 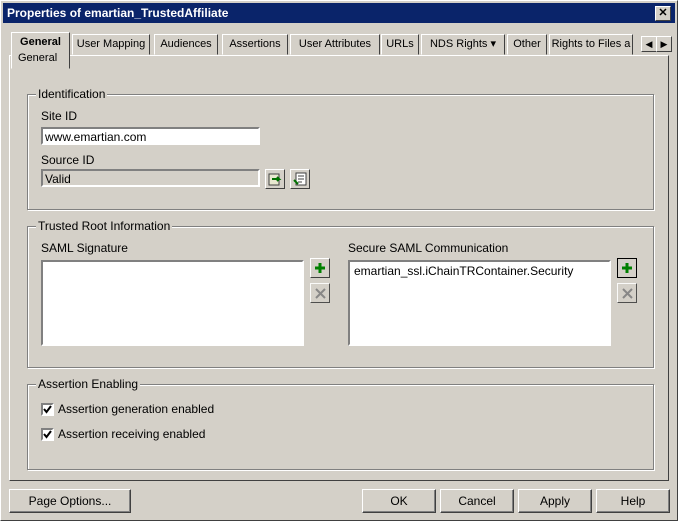 I want to click on help-button: Help, so click(x=633, y=501).